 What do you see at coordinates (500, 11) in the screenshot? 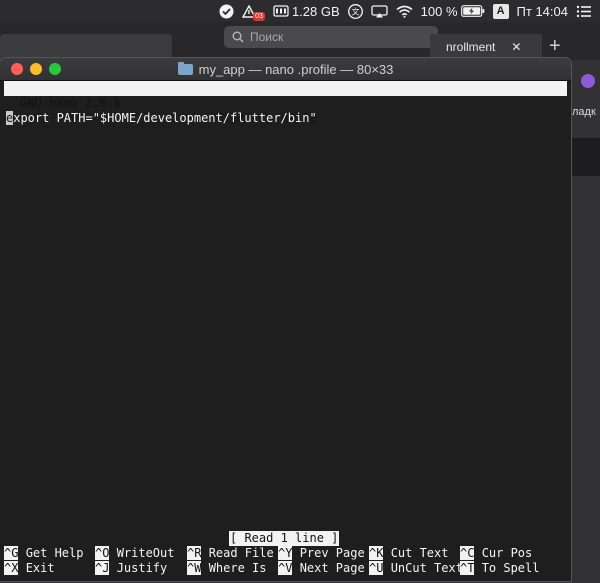
I see `input-language: A` at bounding box center [500, 11].